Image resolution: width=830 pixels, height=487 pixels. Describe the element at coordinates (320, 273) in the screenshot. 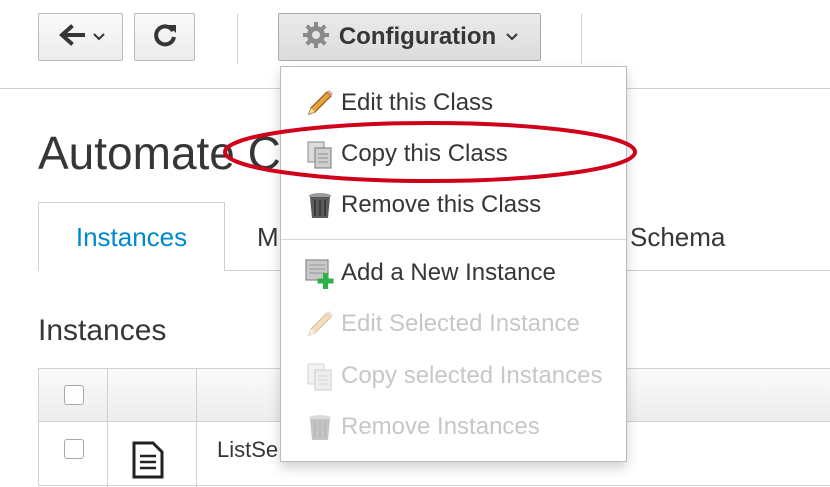

I see `add-instance-icon` at that location.